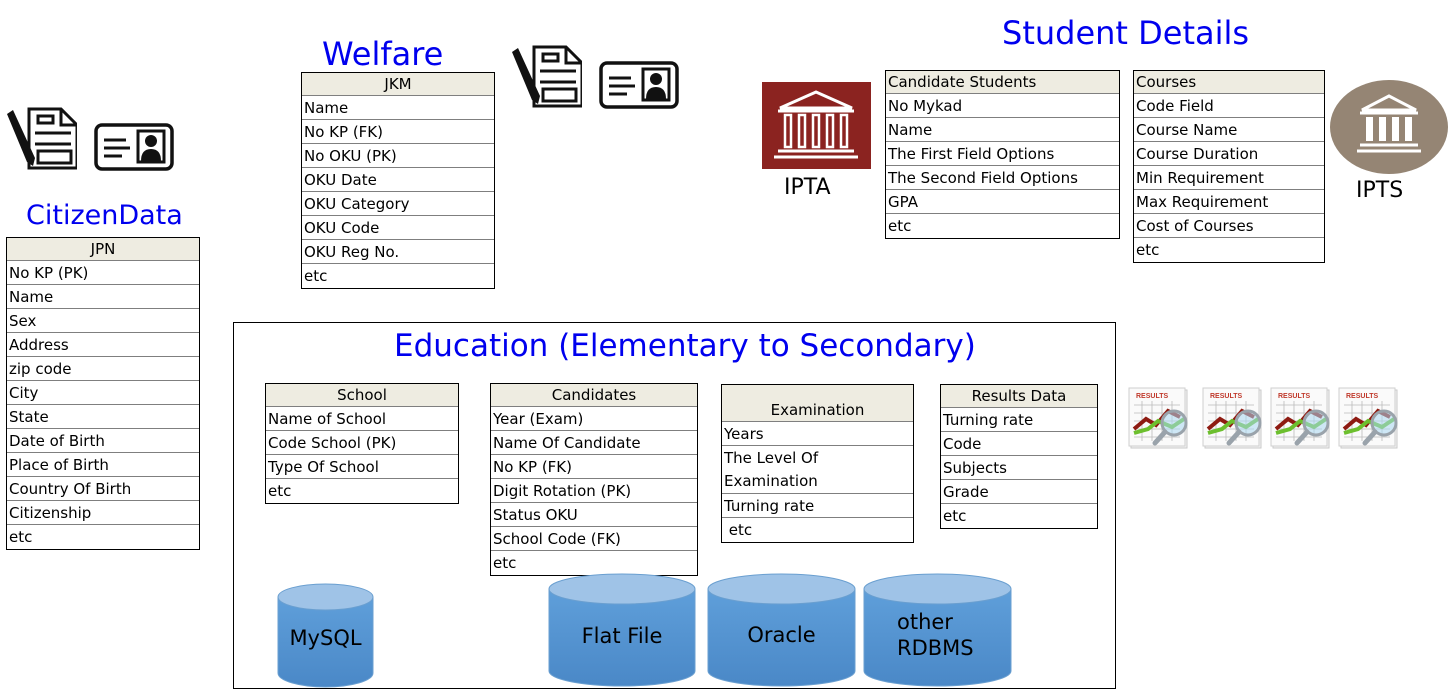 This screenshot has height=692, width=1448. I want to click on table-row: Status OKU, so click(594, 515).